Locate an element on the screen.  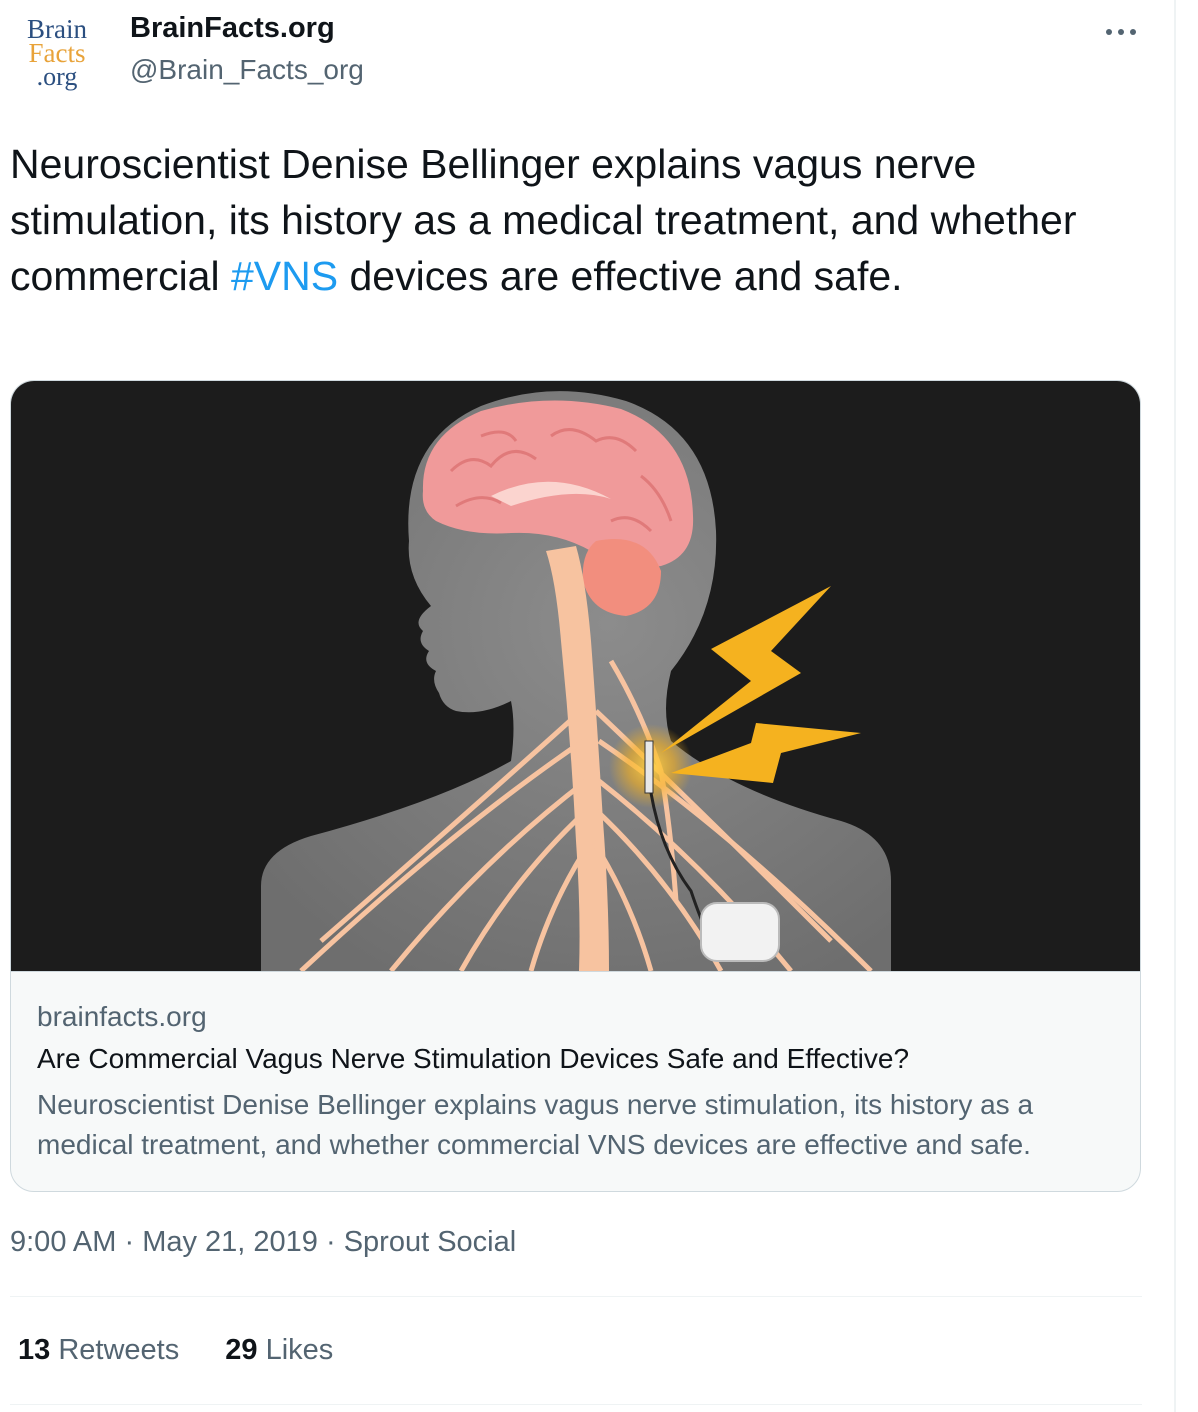
vns-implant is located at coordinates (740, 932).